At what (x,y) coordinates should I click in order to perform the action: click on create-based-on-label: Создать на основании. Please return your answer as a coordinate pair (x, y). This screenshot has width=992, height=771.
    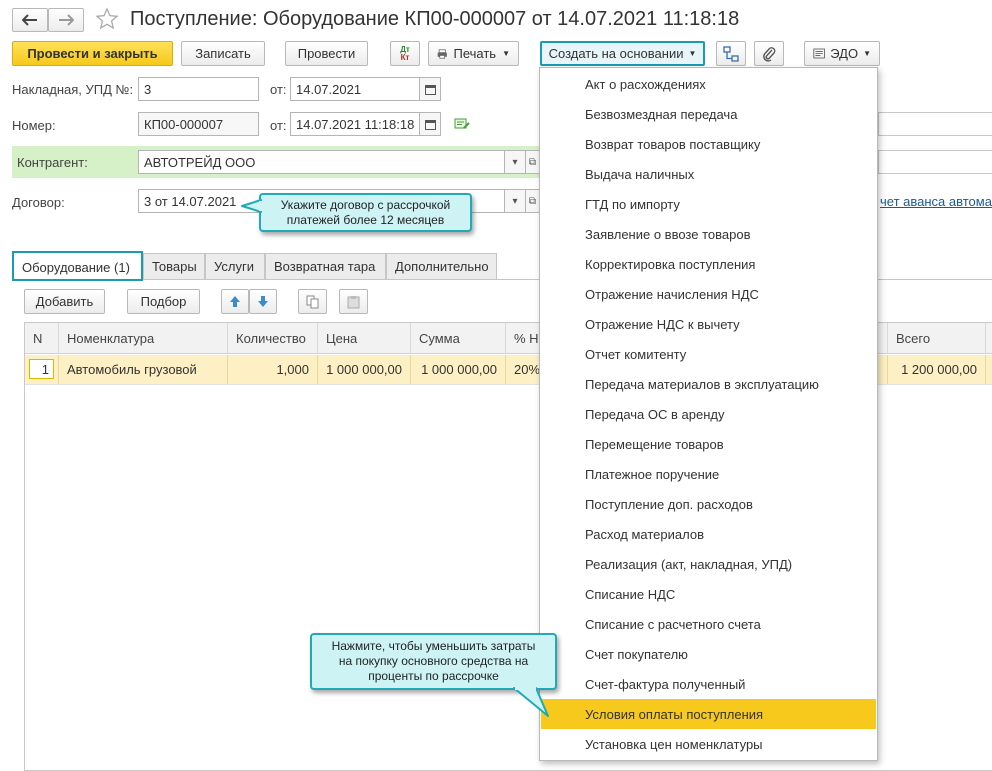
    Looking at the image, I should click on (616, 53).